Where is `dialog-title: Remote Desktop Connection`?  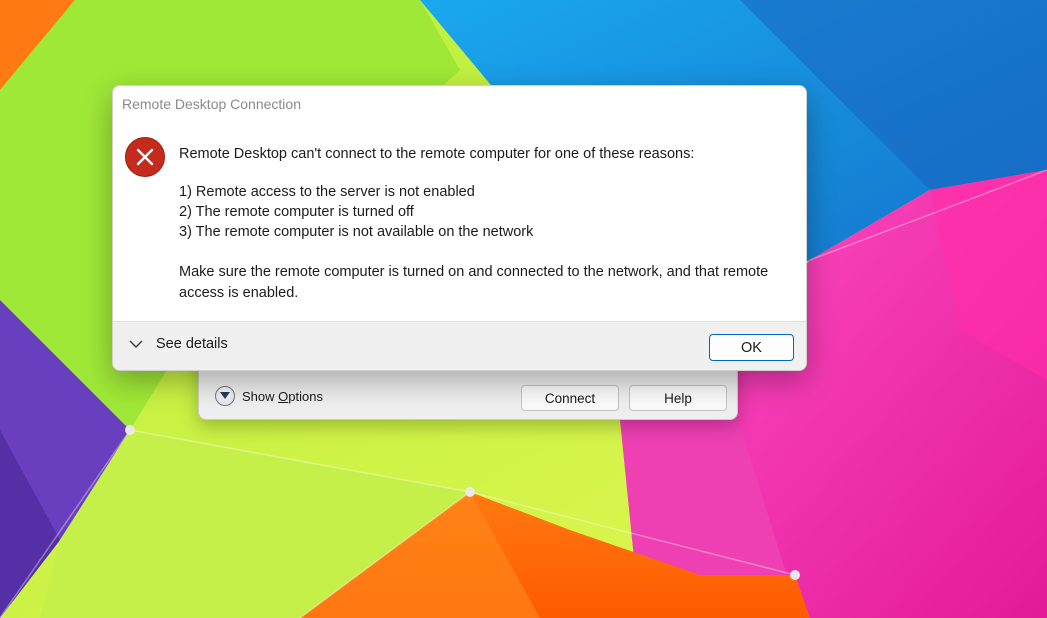
dialog-title: Remote Desktop Connection is located at coordinates (211, 104).